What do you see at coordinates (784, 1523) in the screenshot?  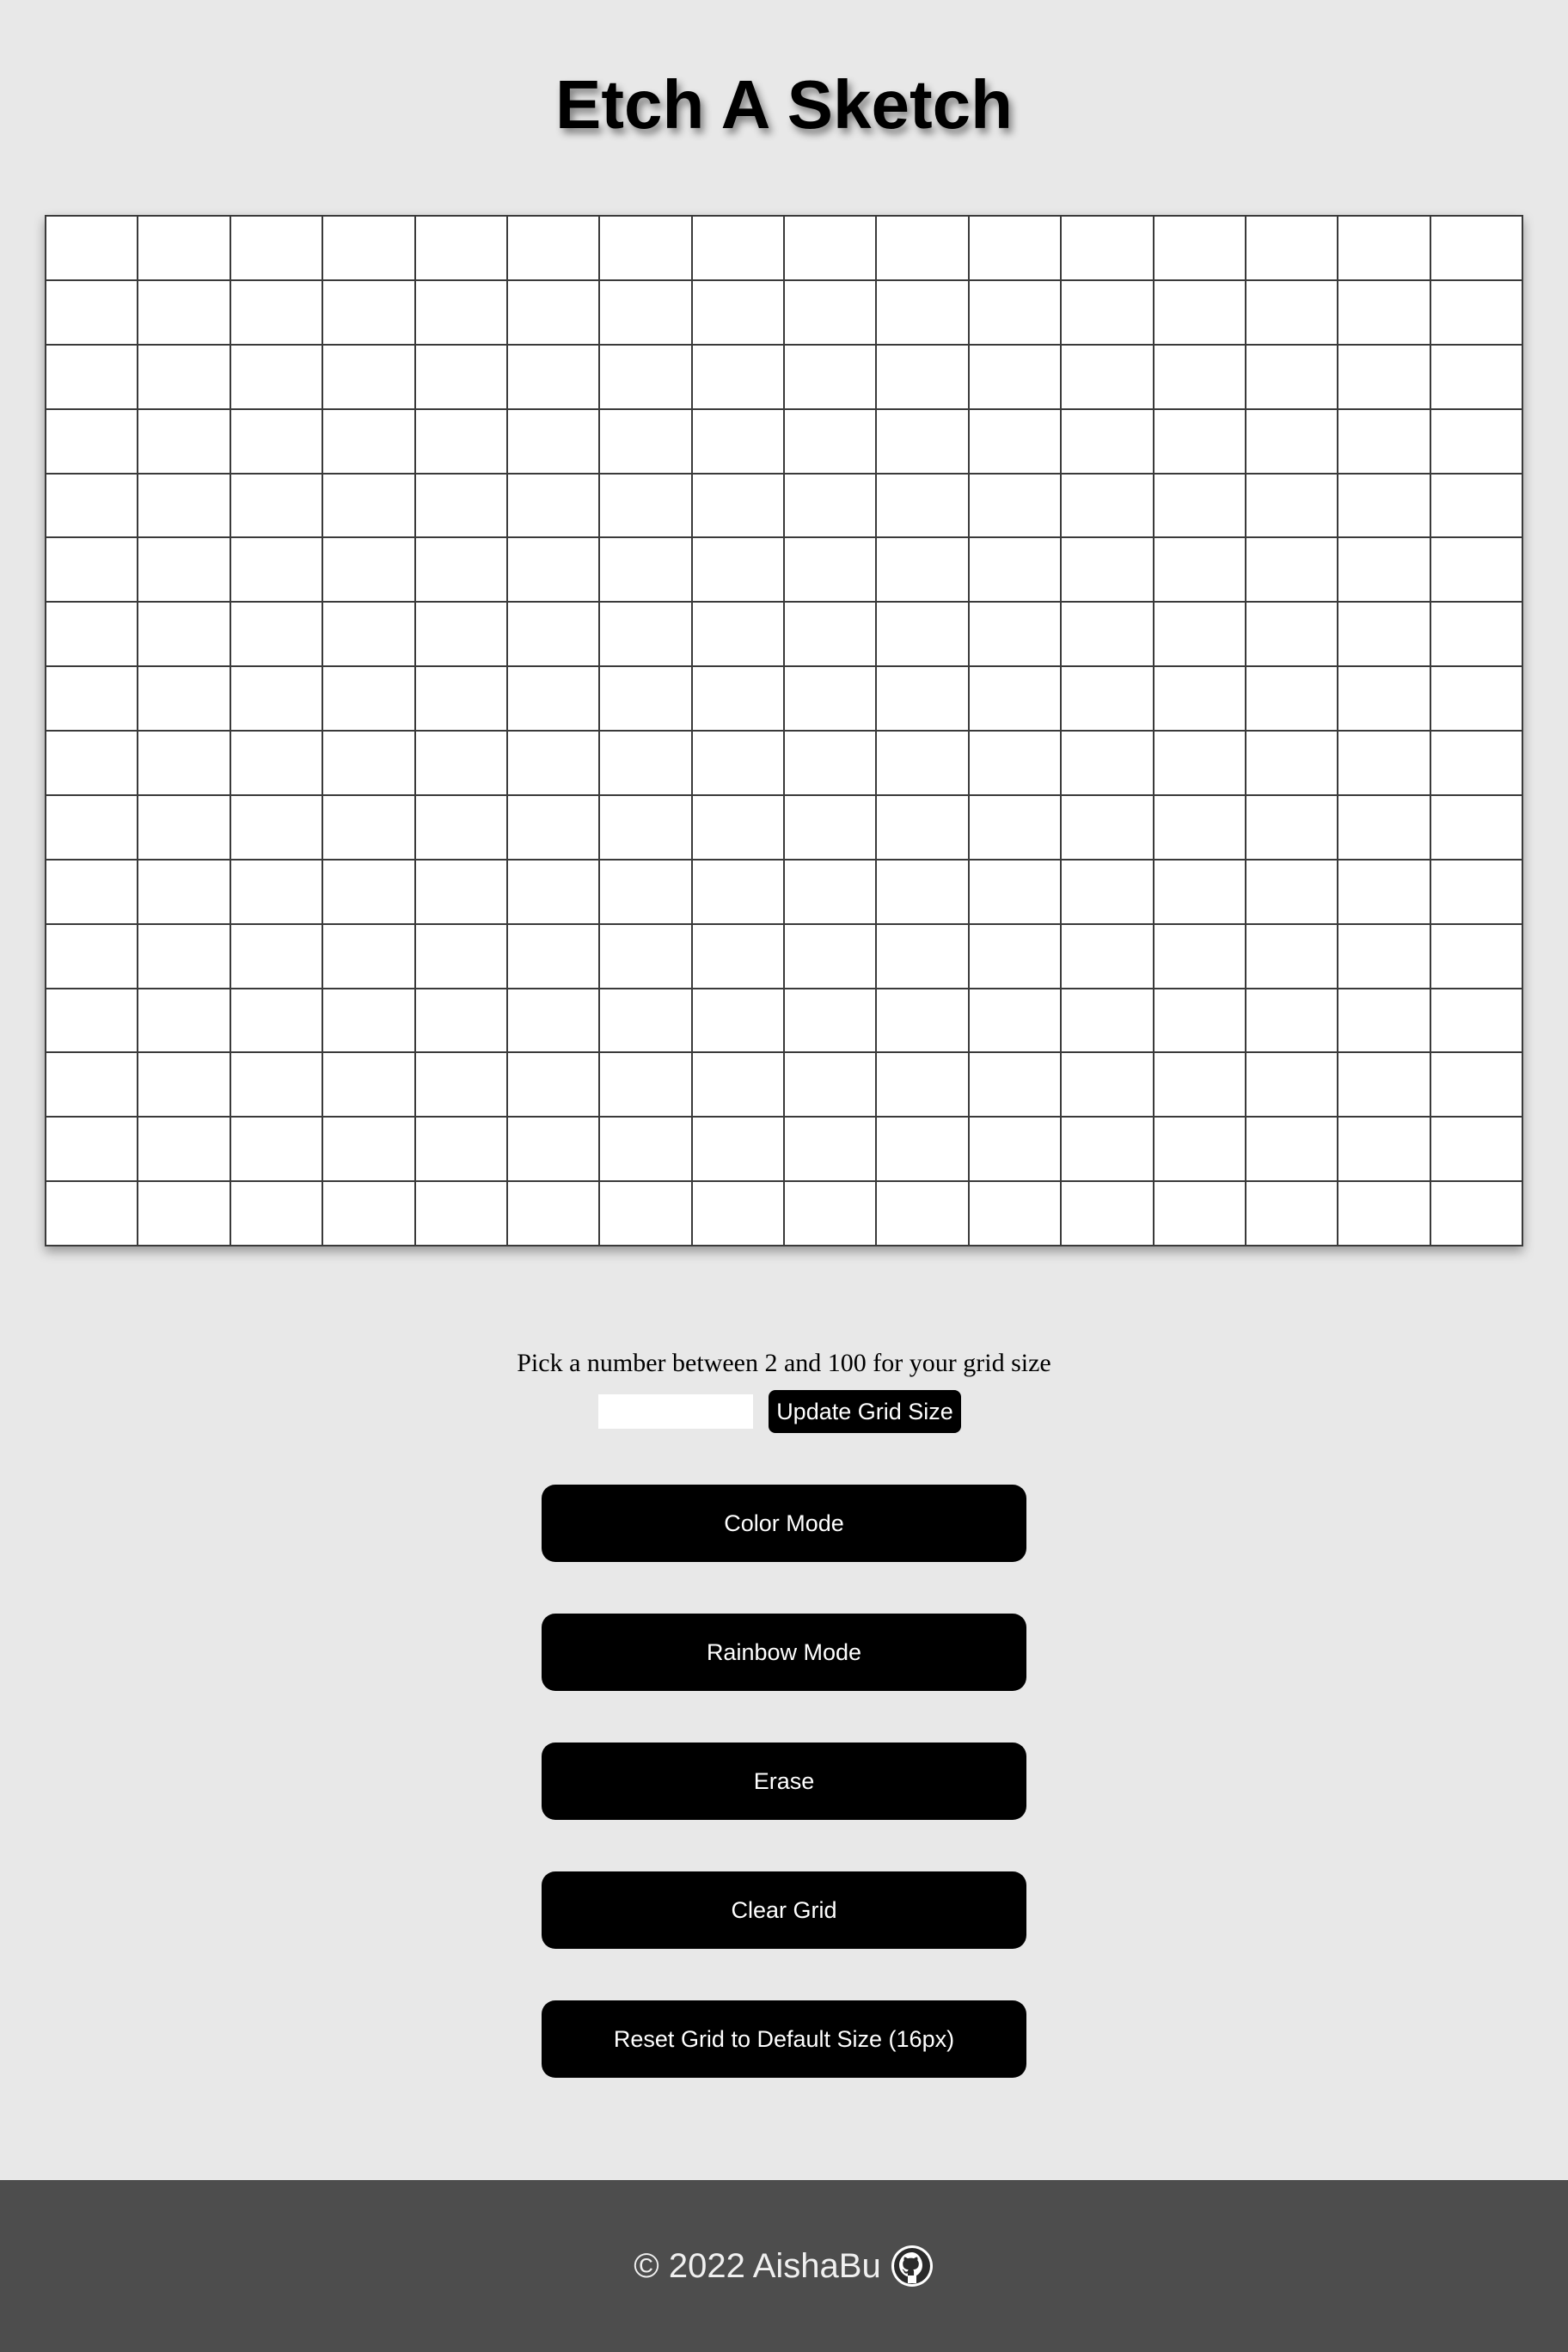 I see `color-mode-button: Color Mode` at bounding box center [784, 1523].